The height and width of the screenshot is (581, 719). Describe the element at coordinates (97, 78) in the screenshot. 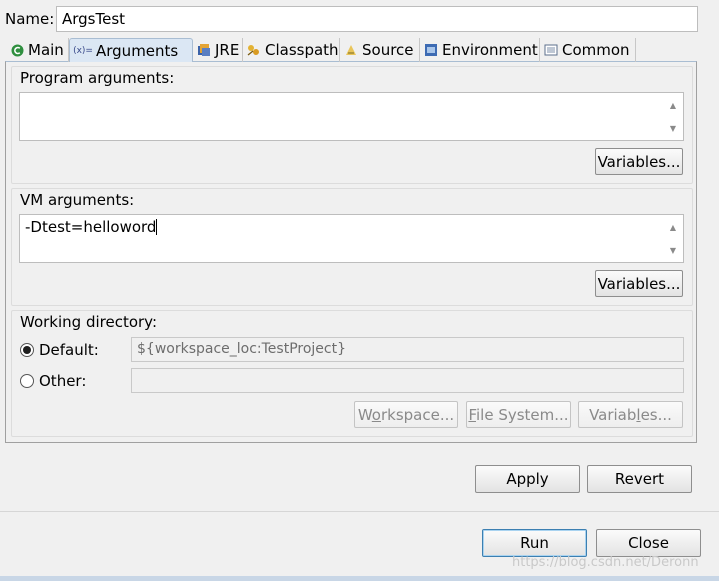

I see `program-arguments-label: Program arguments:` at that location.